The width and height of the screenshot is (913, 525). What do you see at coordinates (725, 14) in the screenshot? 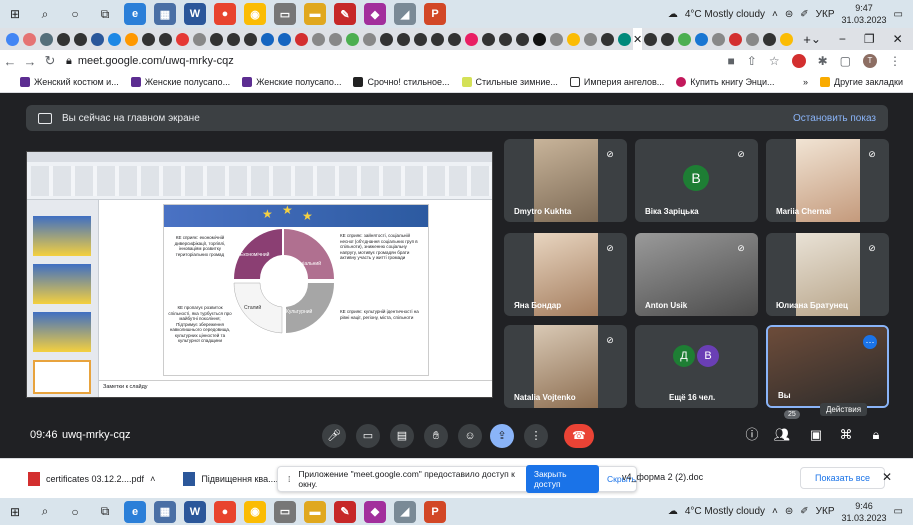
I see `weather-text: 4°C Mostly cloudy` at bounding box center [725, 14].